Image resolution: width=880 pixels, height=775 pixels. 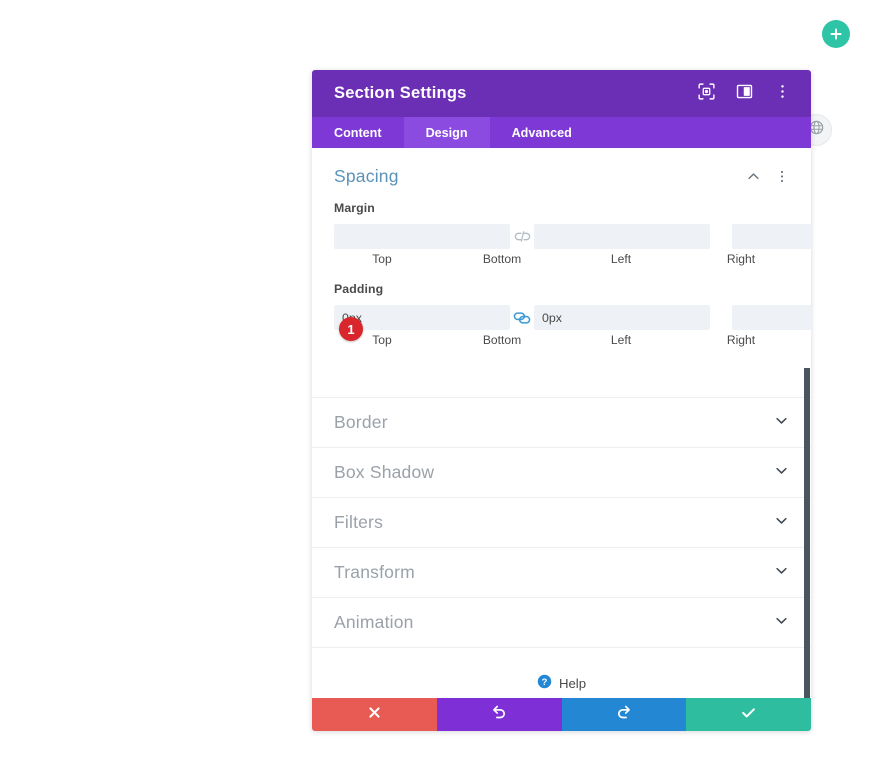 What do you see at coordinates (753, 176) in the screenshot?
I see `chevron-up-icon` at bounding box center [753, 176].